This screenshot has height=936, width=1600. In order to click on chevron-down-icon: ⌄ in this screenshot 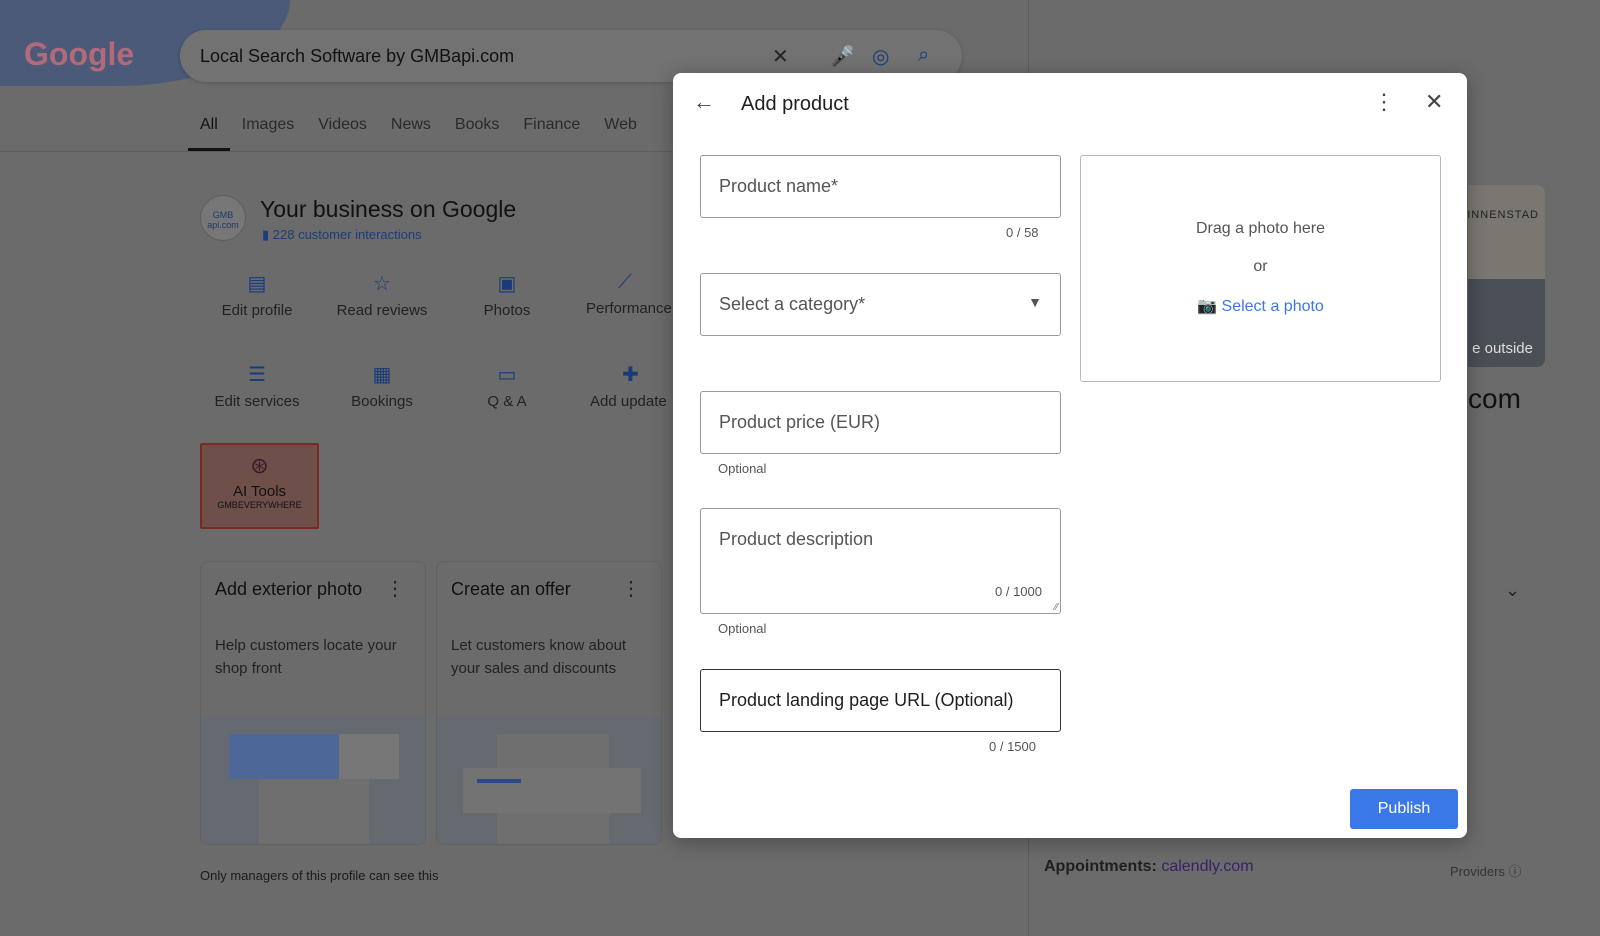, I will do `click(1512, 590)`.